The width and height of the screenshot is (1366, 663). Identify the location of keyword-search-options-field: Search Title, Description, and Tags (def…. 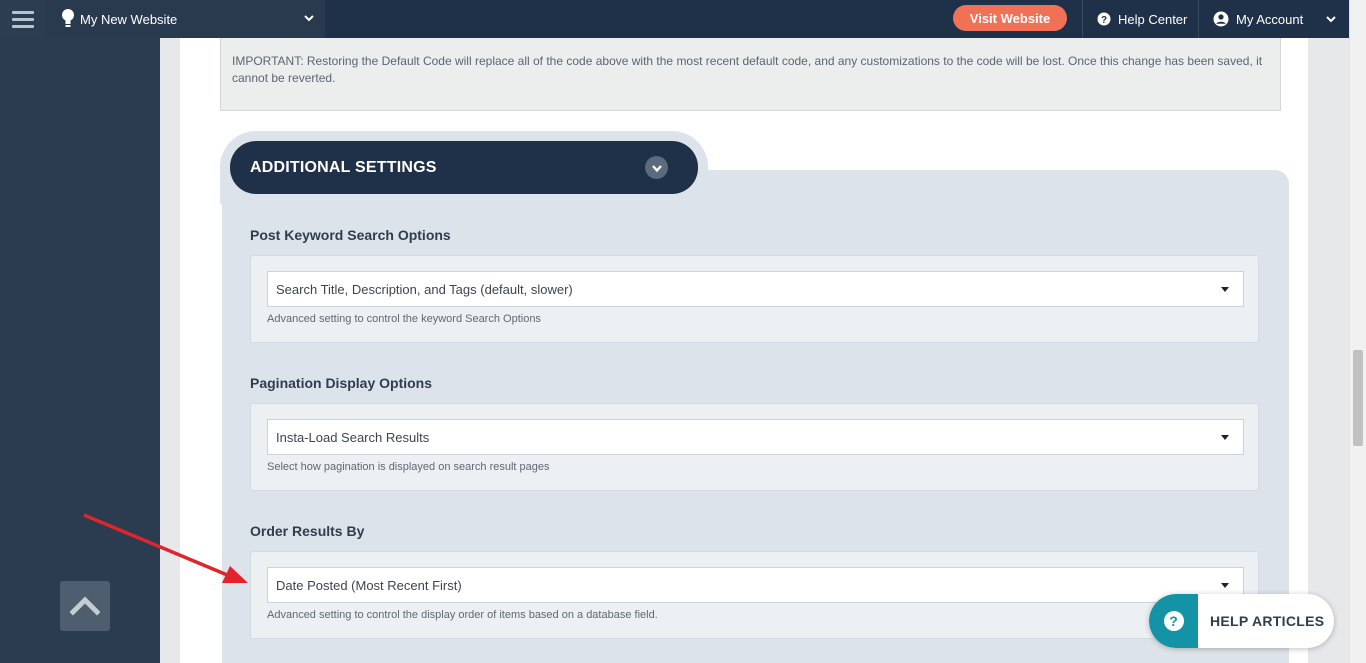
(754, 299).